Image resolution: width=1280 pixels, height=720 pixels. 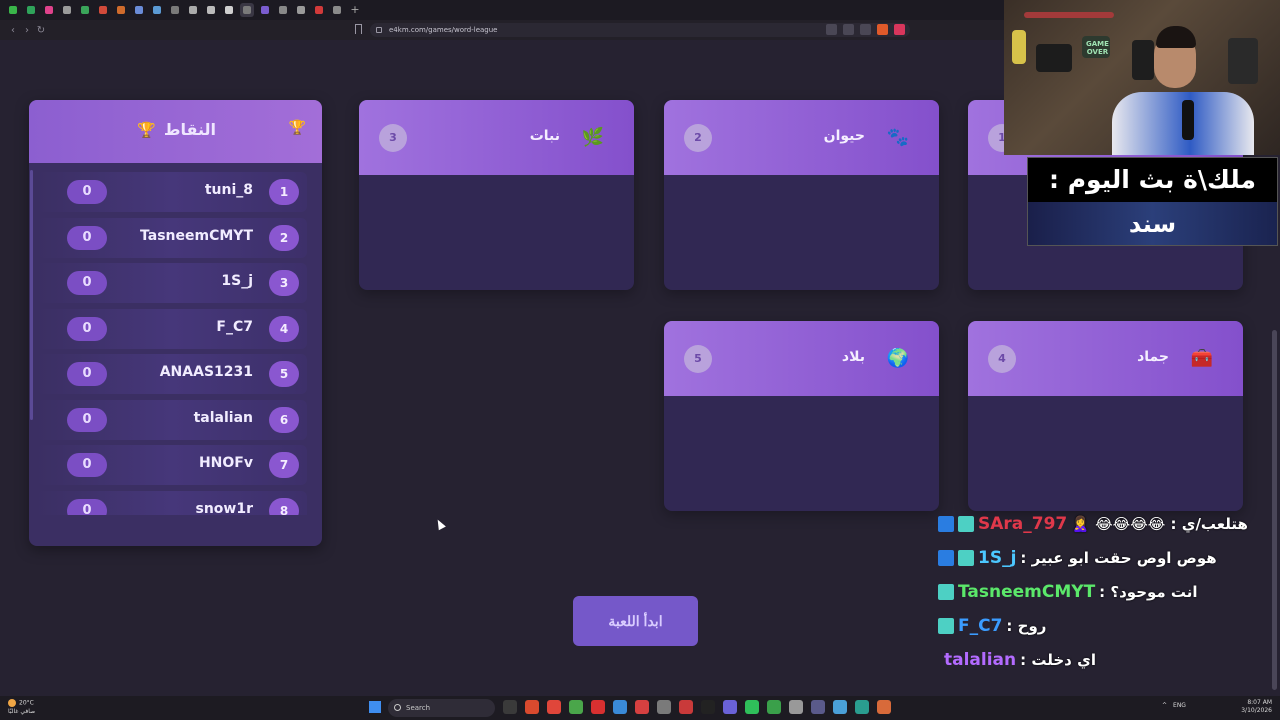 I want to click on url-text: e4km.com/games/word-league, so click(x=443, y=30).